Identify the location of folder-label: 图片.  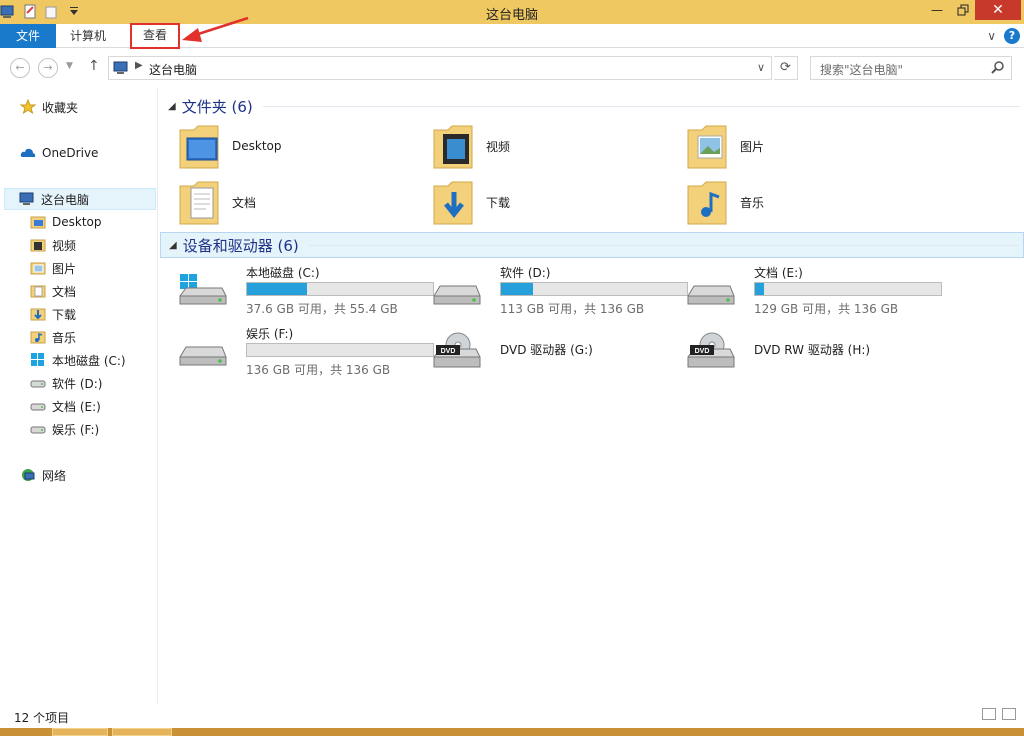
(752, 146).